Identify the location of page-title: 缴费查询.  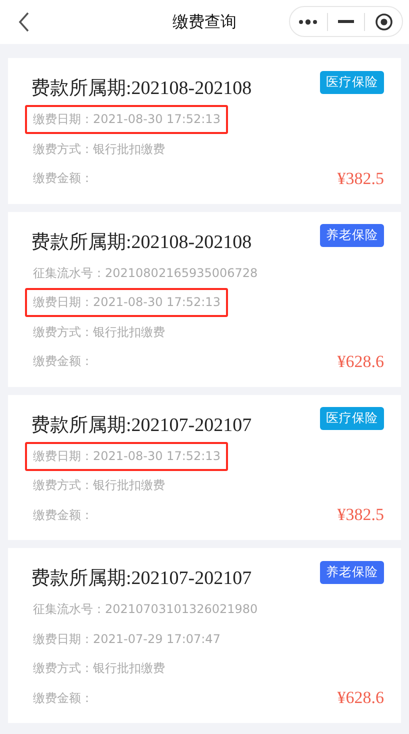
(204, 22).